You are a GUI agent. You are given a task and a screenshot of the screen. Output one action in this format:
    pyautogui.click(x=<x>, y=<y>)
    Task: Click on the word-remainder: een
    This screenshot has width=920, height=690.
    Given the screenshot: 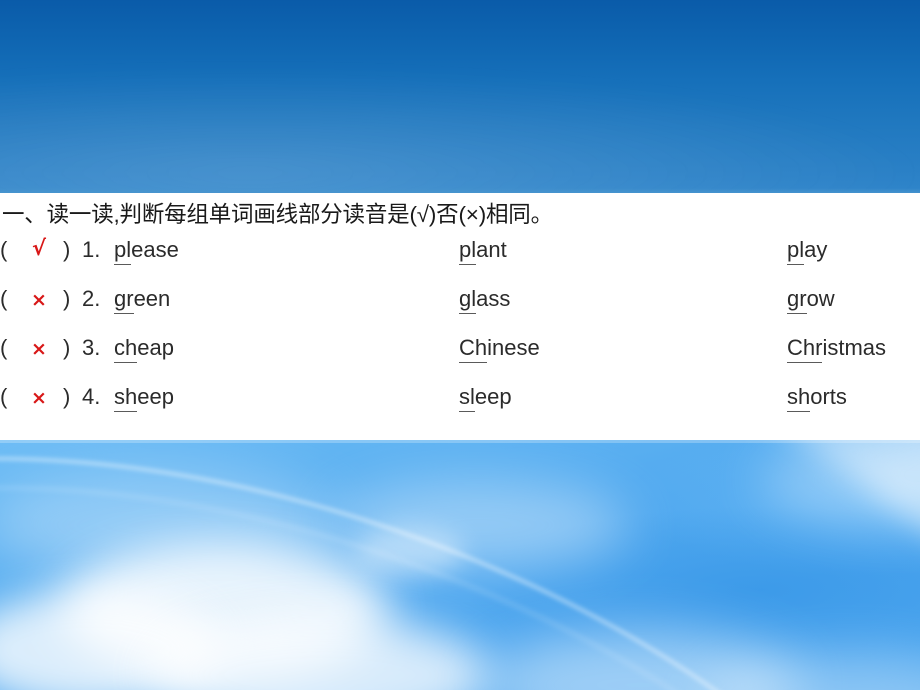 What is the action you would take?
    pyautogui.click(x=152, y=298)
    